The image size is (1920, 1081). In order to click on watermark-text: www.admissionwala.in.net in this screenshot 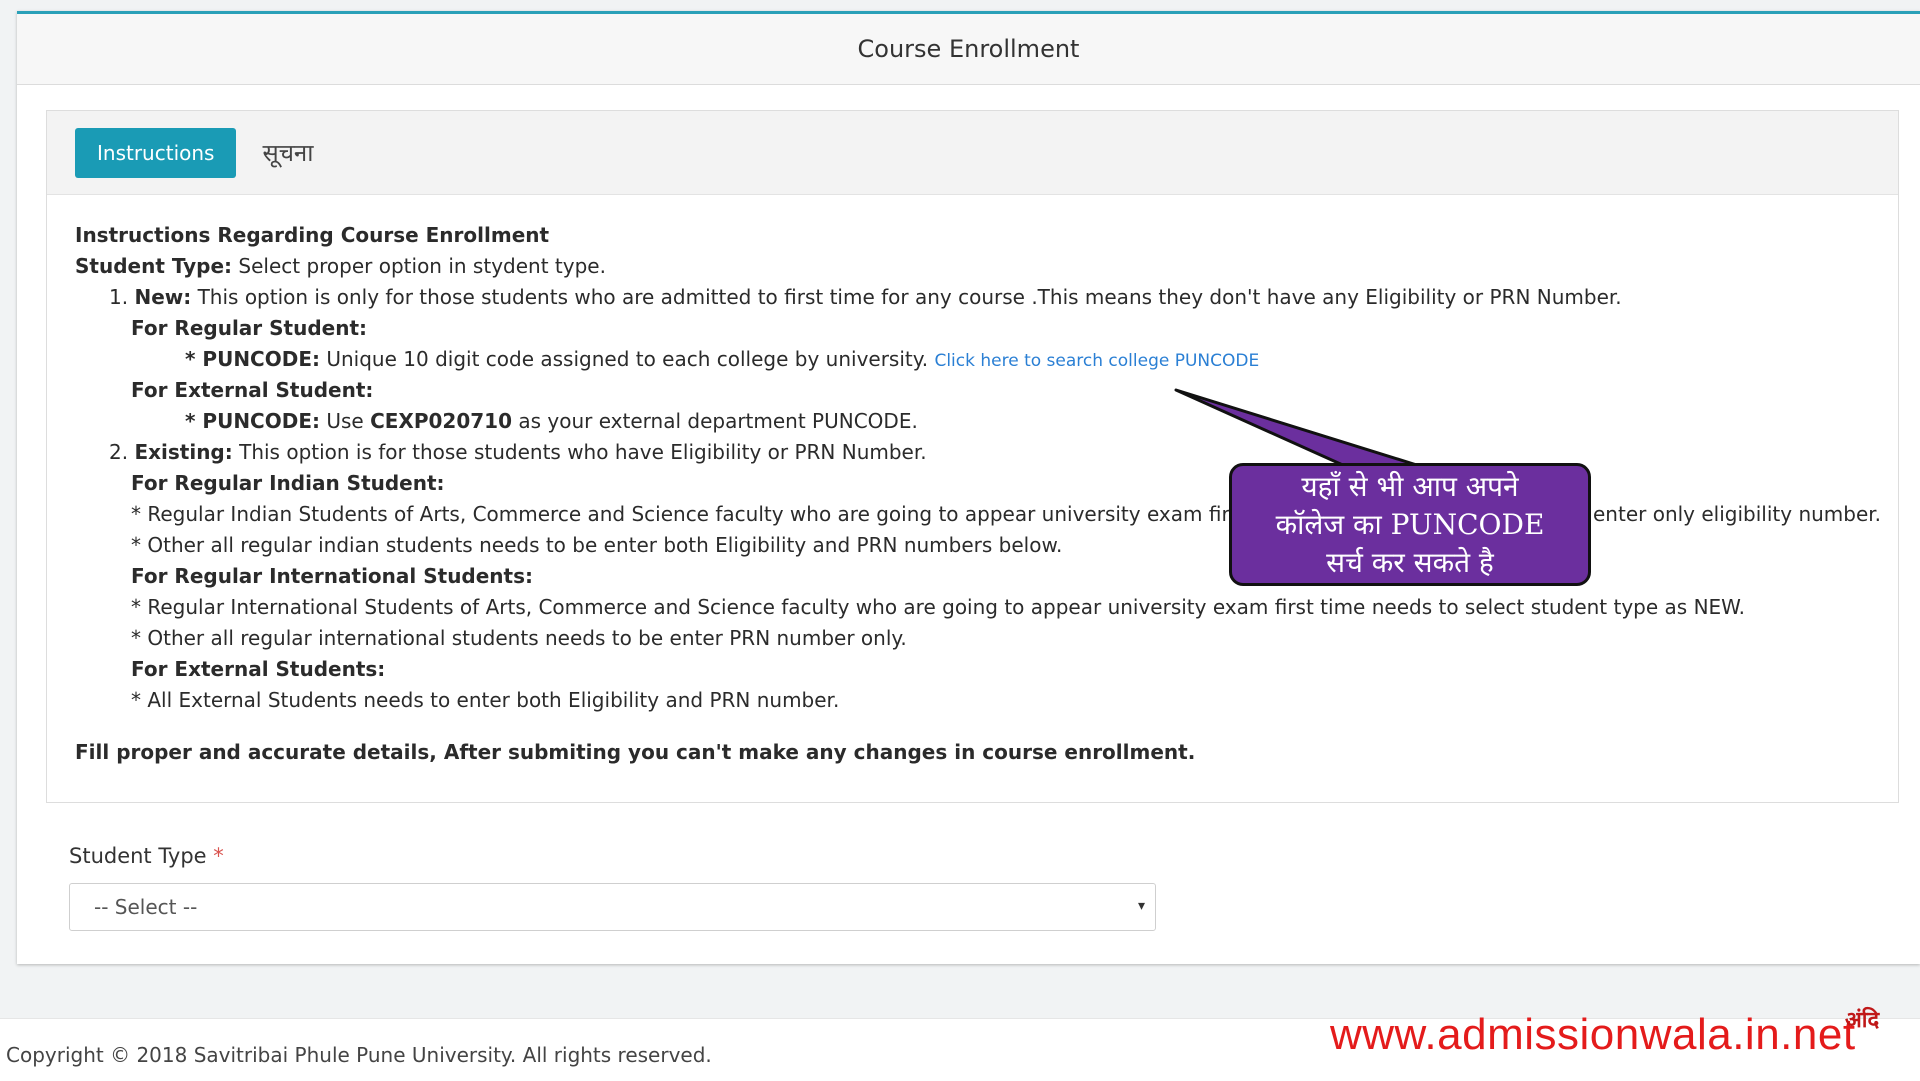, I will do `click(1593, 1034)`.